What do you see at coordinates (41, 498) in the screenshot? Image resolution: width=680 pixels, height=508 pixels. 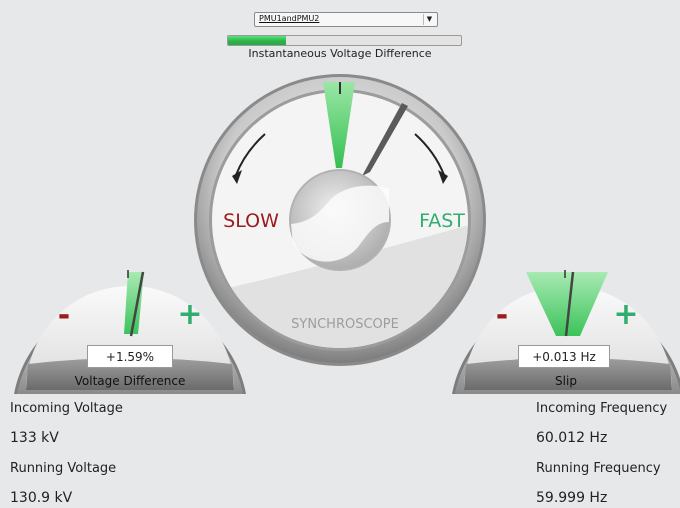 I see `running-voltage-value: 130.9 kV` at bounding box center [41, 498].